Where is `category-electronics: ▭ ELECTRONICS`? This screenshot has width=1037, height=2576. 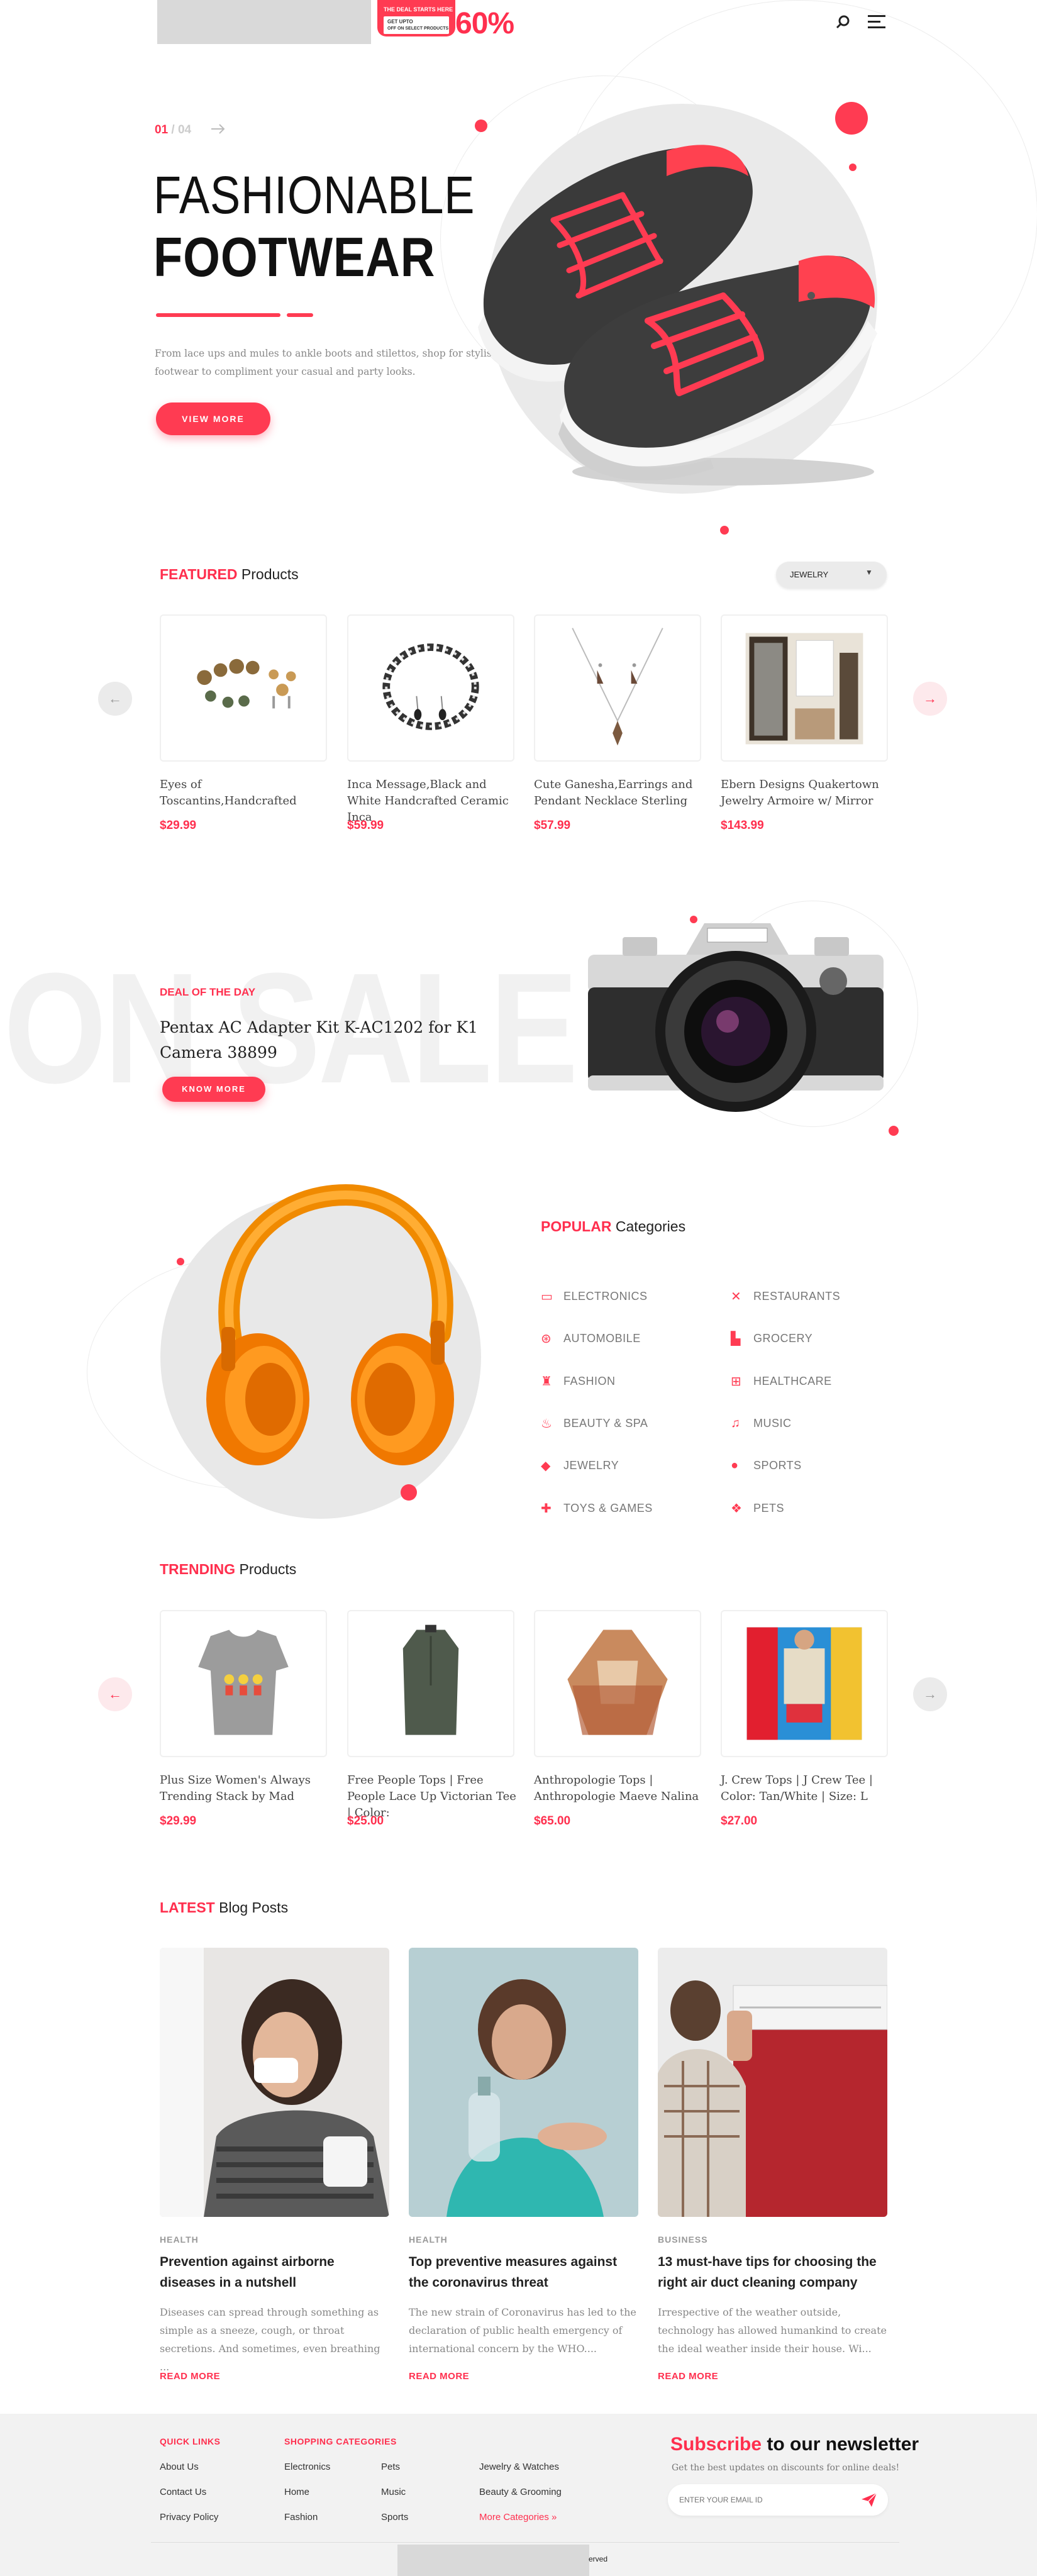
category-electronics: ▭ ELECTRONICS is located at coordinates (594, 1296).